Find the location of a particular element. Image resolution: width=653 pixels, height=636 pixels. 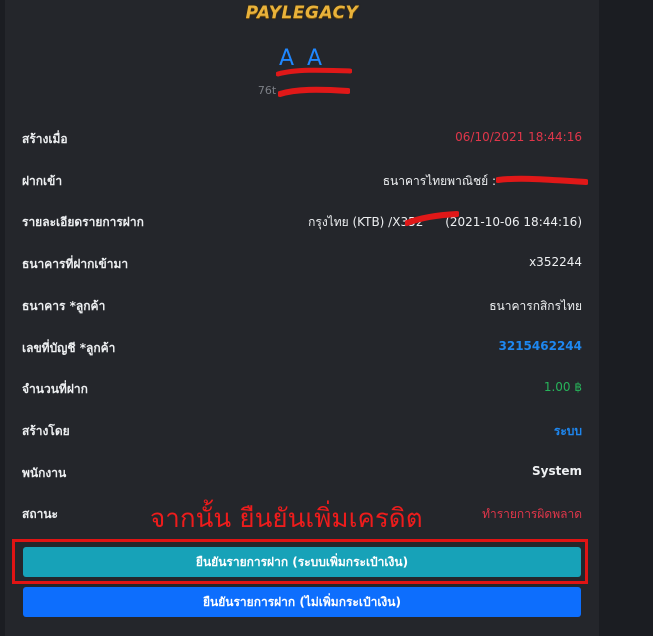

detail-value: x352244 is located at coordinates (555, 262).